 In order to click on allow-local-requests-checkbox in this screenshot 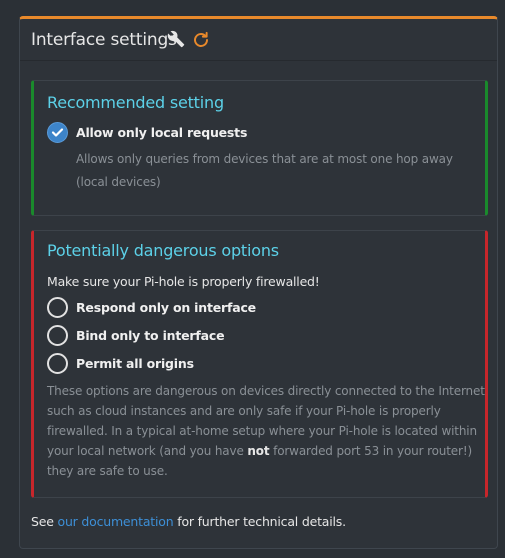, I will do `click(57, 132)`.